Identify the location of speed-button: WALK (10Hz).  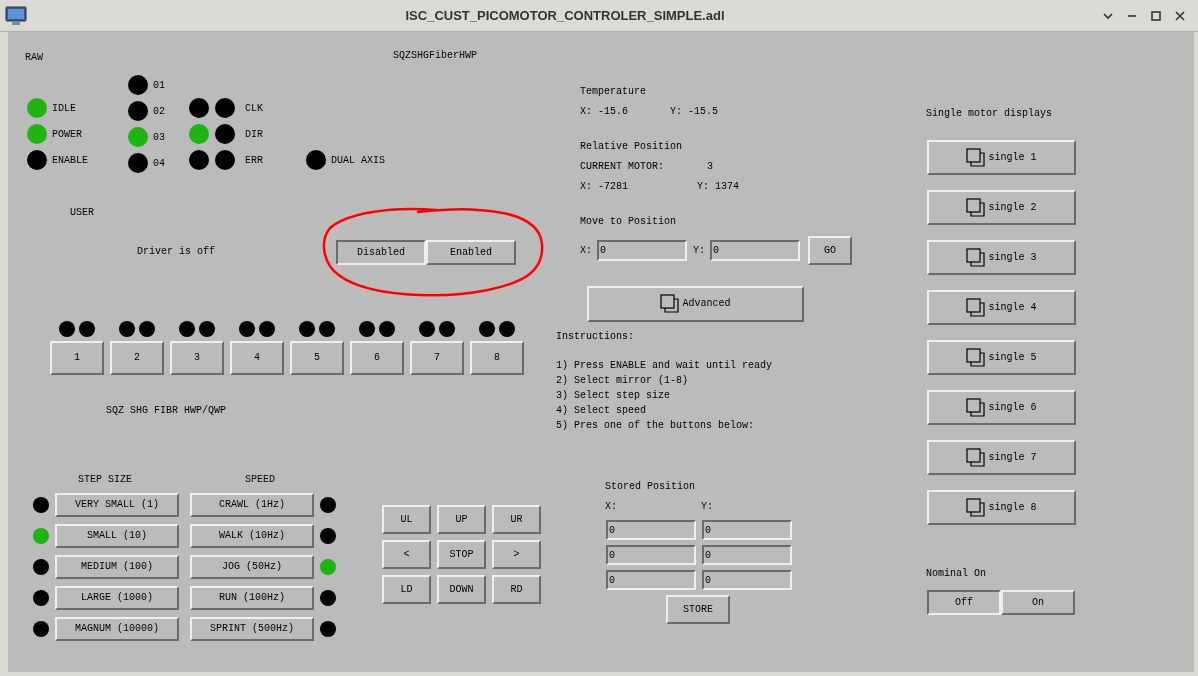
(252, 536).